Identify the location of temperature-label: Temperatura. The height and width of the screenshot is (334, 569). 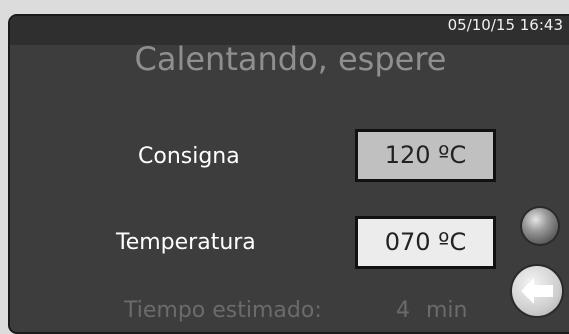
(186, 242).